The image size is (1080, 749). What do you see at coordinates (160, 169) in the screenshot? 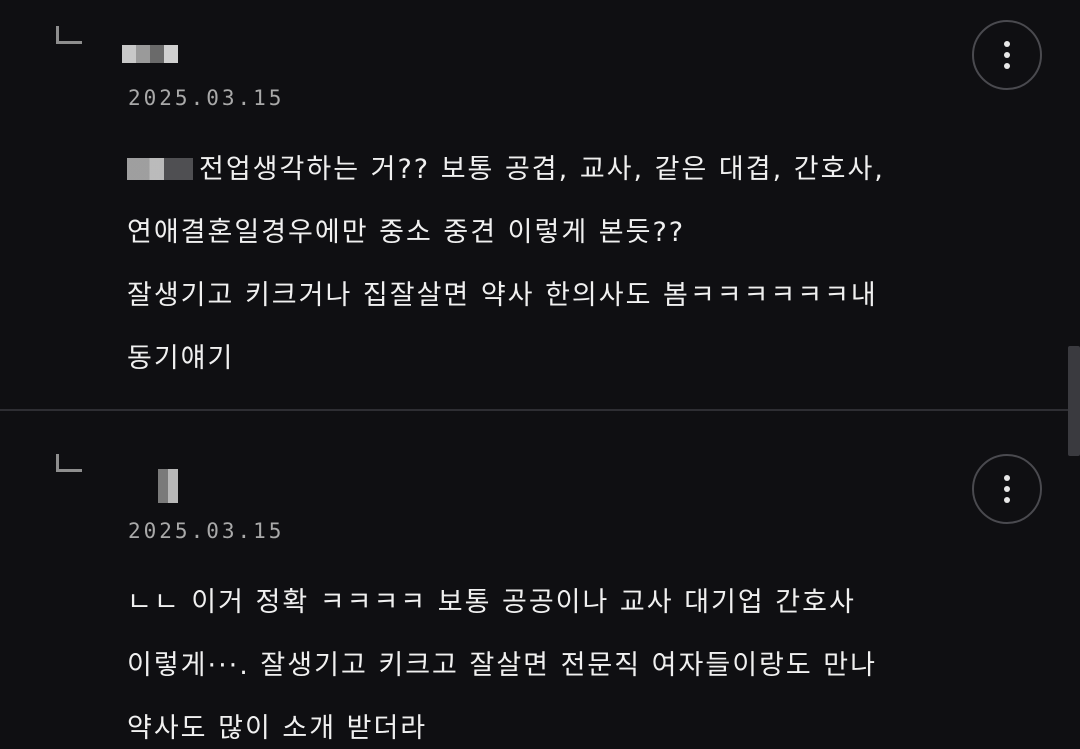
I see `mention-blurred` at bounding box center [160, 169].